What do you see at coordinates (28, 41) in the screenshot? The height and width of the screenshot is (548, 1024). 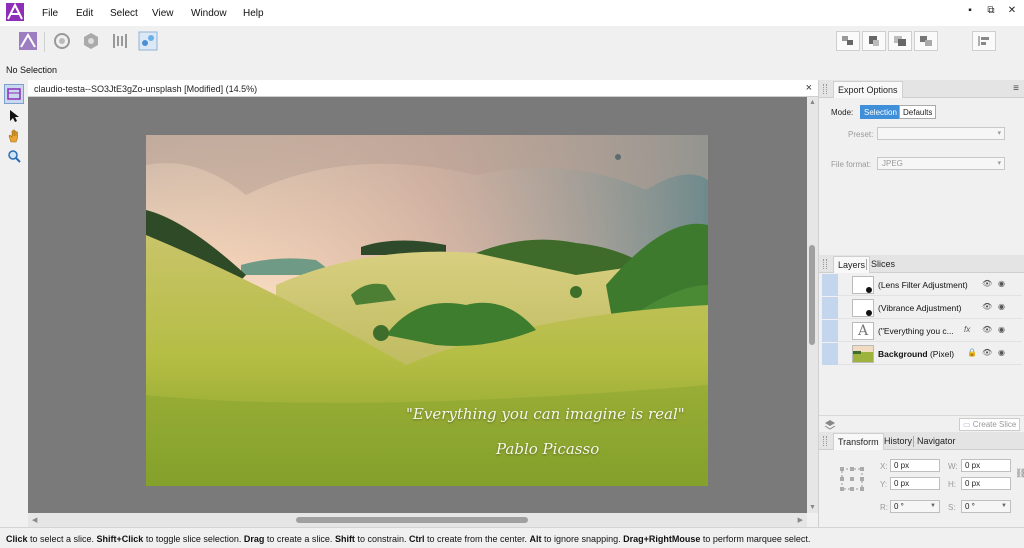 I see `photo-persona-icon` at bounding box center [28, 41].